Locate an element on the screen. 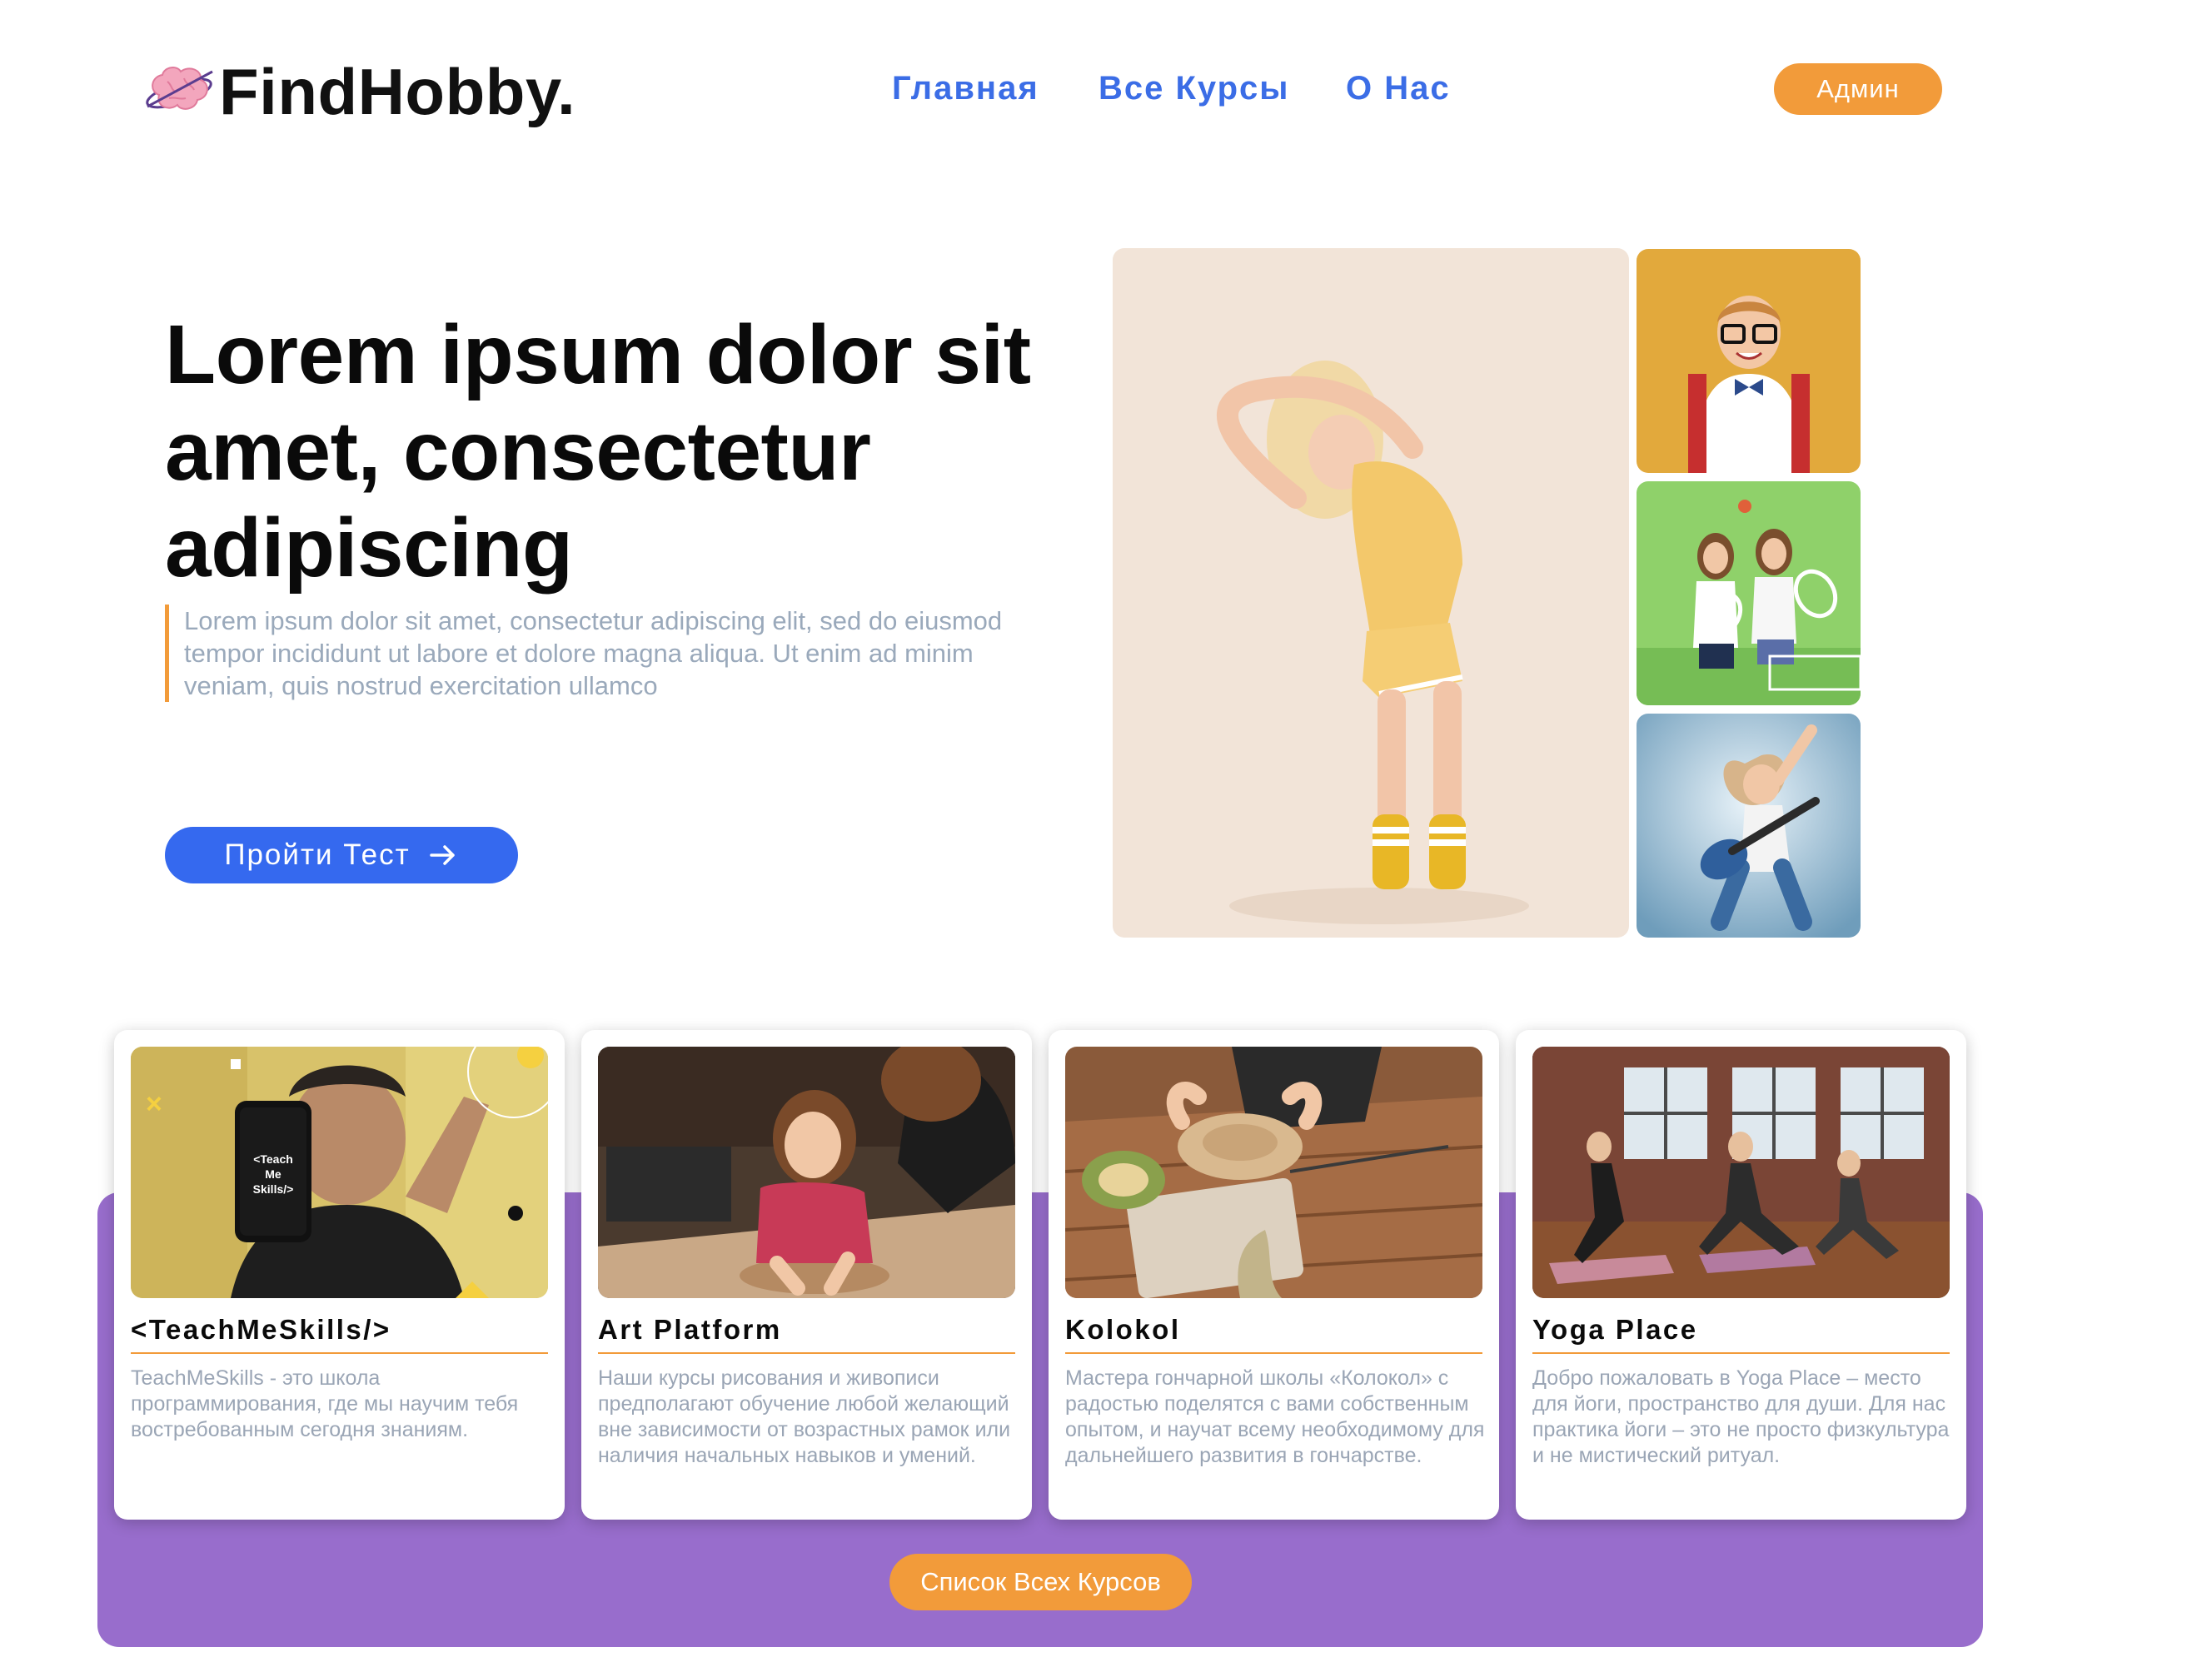 Image resolution: width=2212 pixels, height=1667 pixels. svg-text: <Teach is located at coordinates (273, 1159).